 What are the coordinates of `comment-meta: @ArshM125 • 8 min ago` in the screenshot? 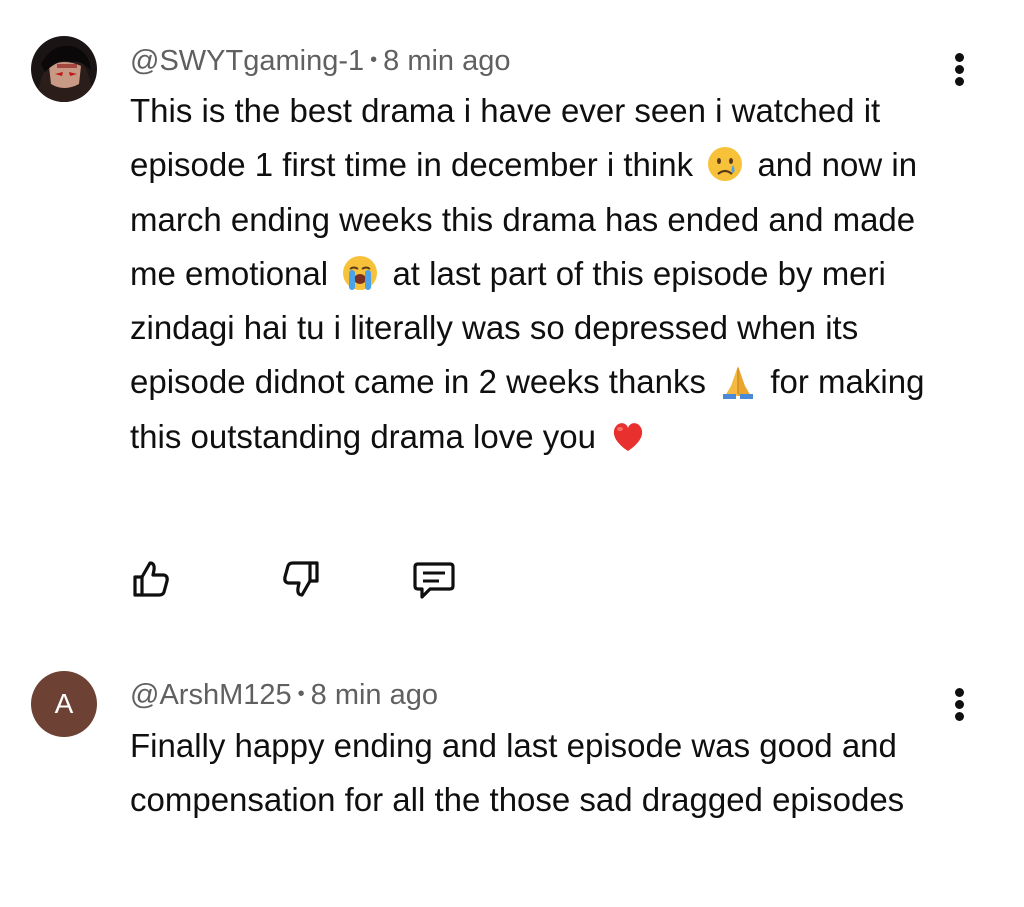 It's located at (284, 694).